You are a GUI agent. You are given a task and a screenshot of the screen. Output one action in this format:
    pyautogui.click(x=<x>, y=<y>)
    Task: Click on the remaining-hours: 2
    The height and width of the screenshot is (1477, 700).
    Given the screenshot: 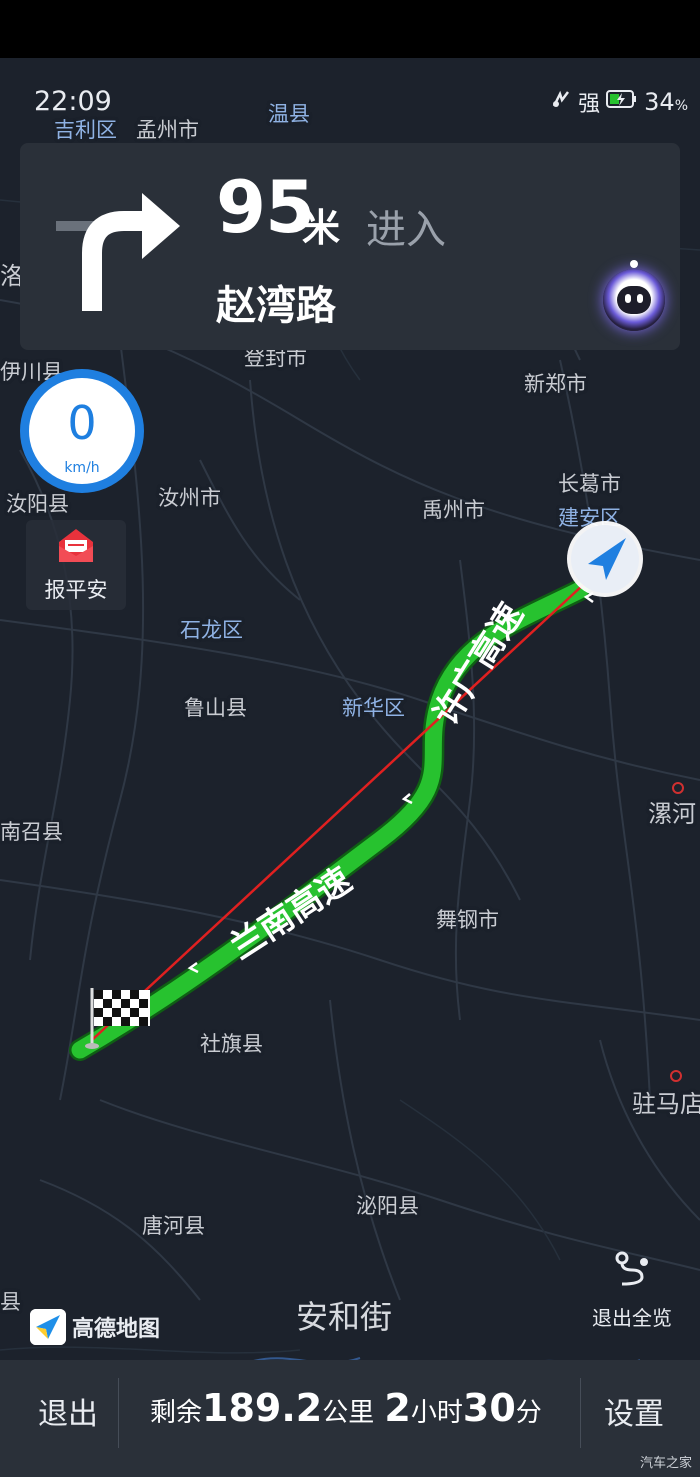 What is the action you would take?
    pyautogui.click(x=397, y=1408)
    